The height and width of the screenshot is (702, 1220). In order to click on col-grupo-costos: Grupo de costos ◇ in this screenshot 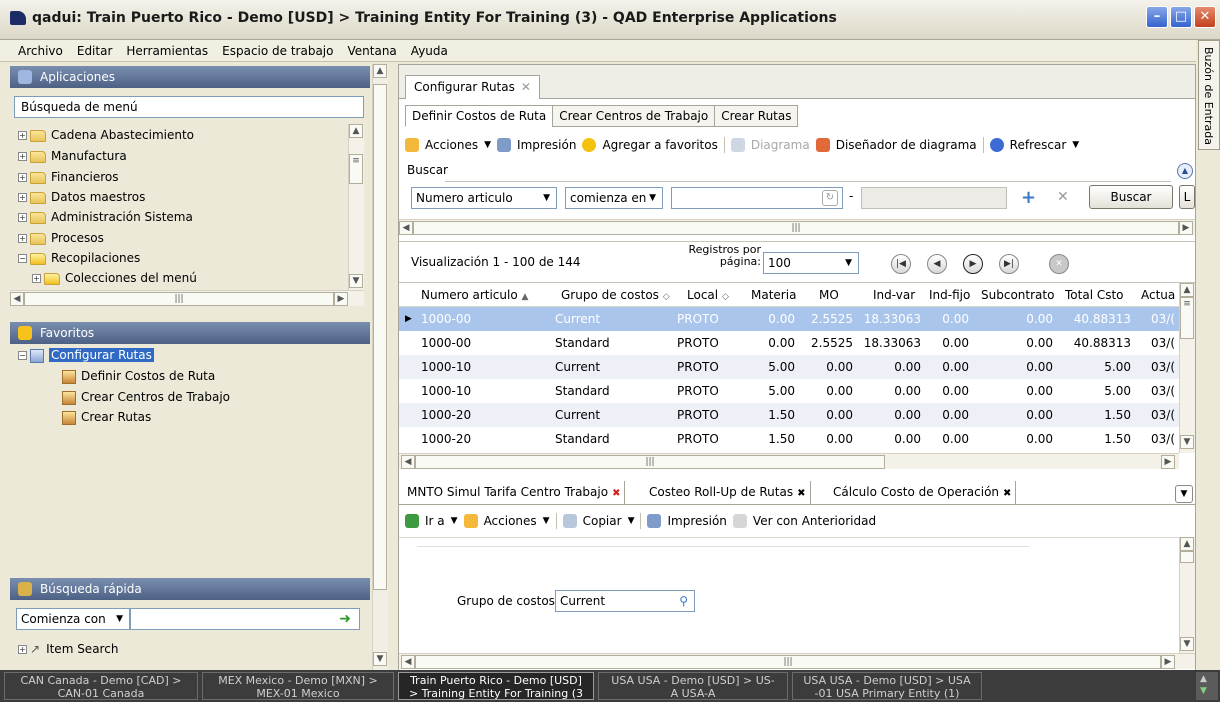, I will do `click(617, 295)`.